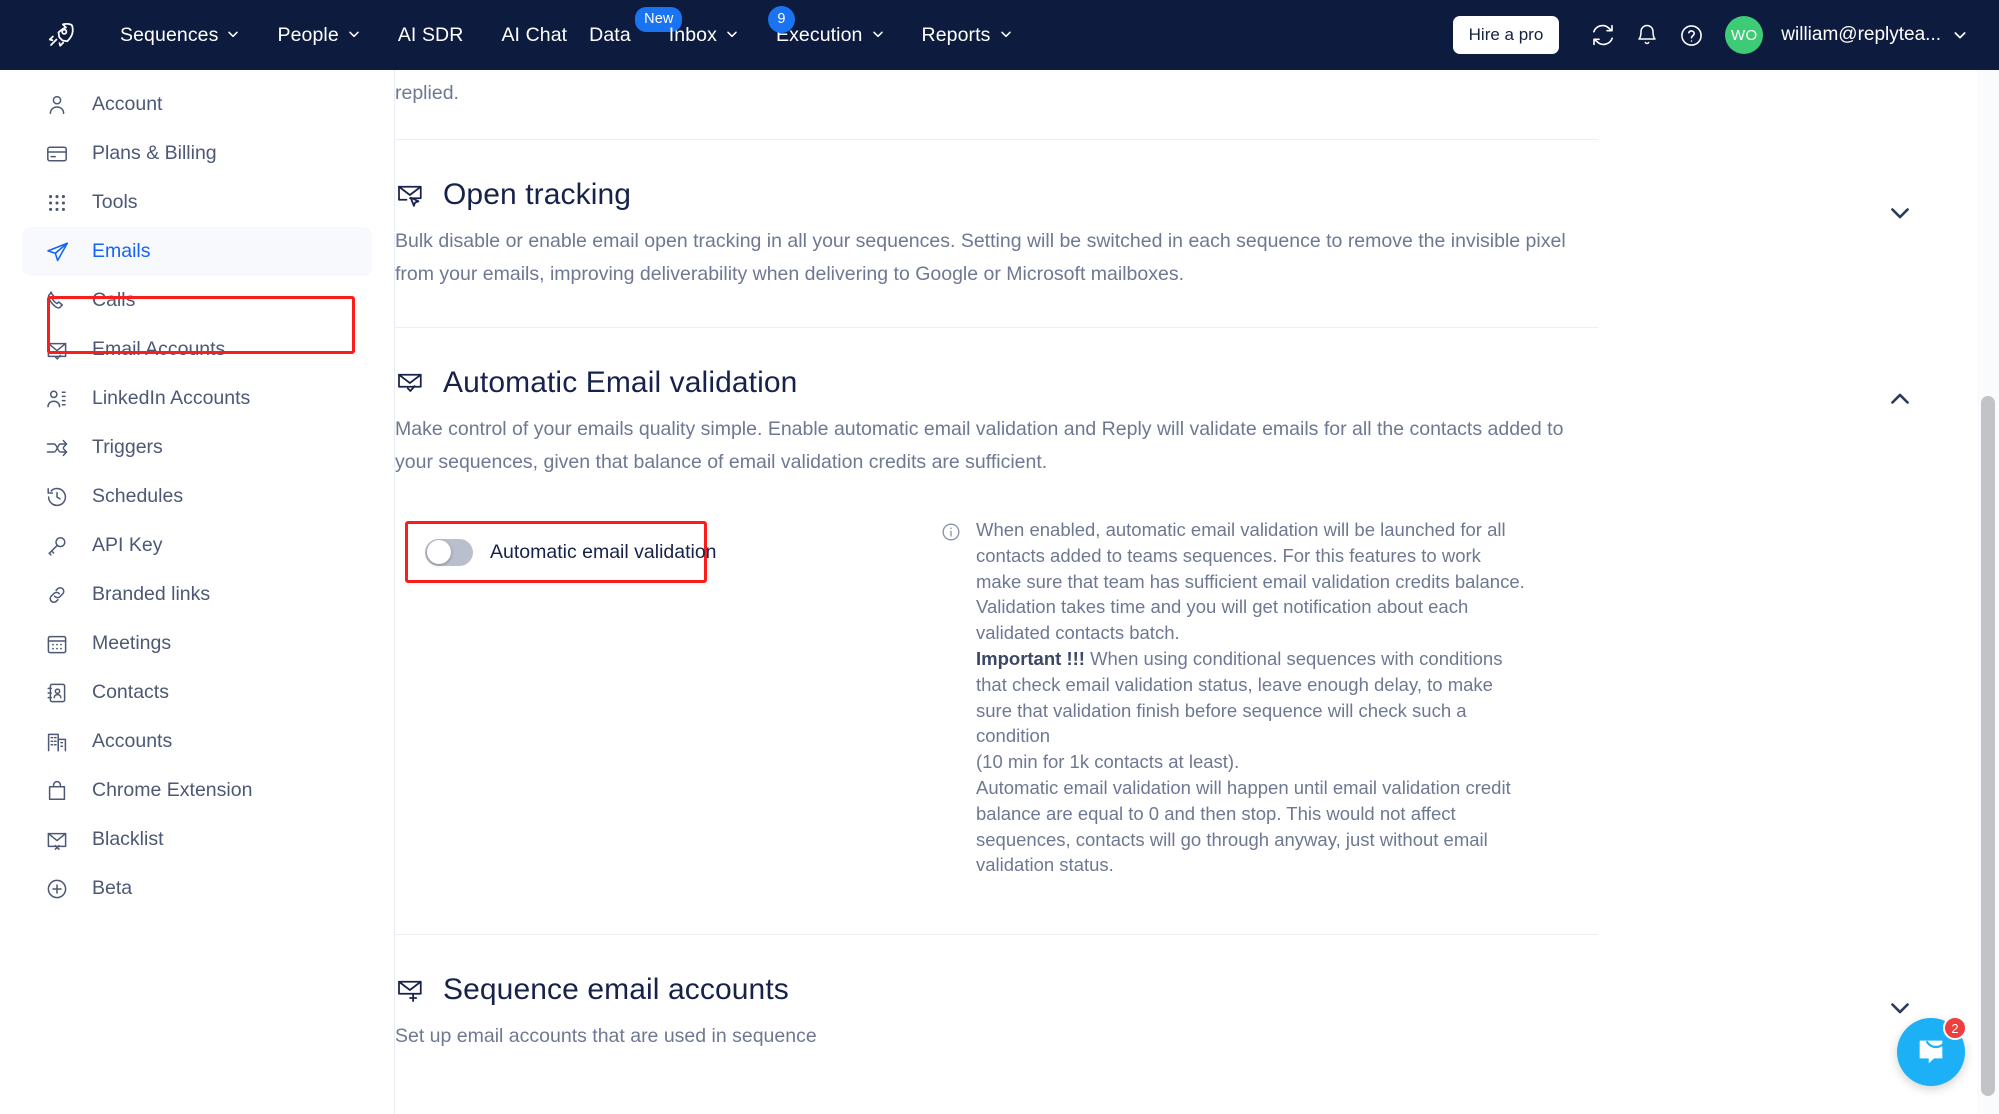 The height and width of the screenshot is (1114, 1999). What do you see at coordinates (636, 26) in the screenshot?
I see `nav-item-data: New Data` at bounding box center [636, 26].